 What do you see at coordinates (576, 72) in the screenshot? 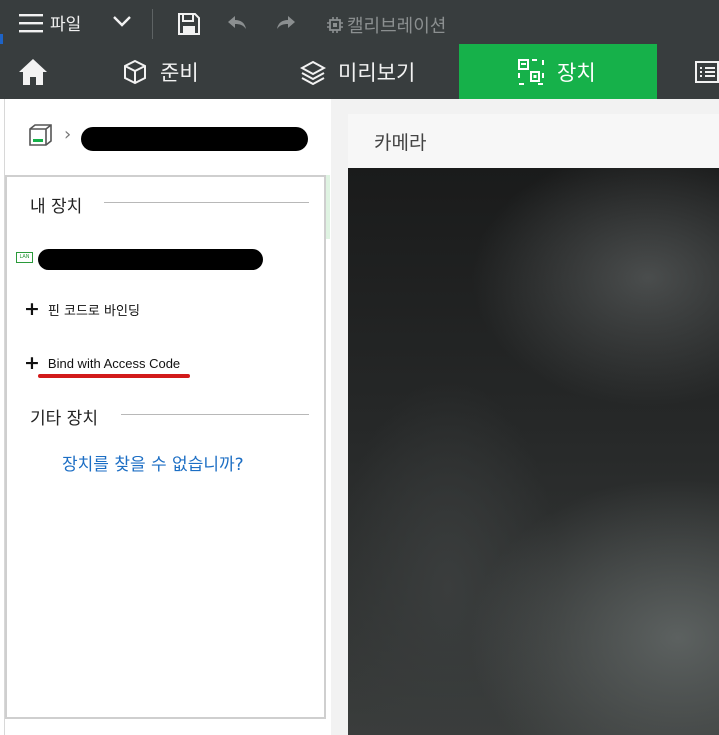
I see `tab-device-label: 장치` at bounding box center [576, 72].